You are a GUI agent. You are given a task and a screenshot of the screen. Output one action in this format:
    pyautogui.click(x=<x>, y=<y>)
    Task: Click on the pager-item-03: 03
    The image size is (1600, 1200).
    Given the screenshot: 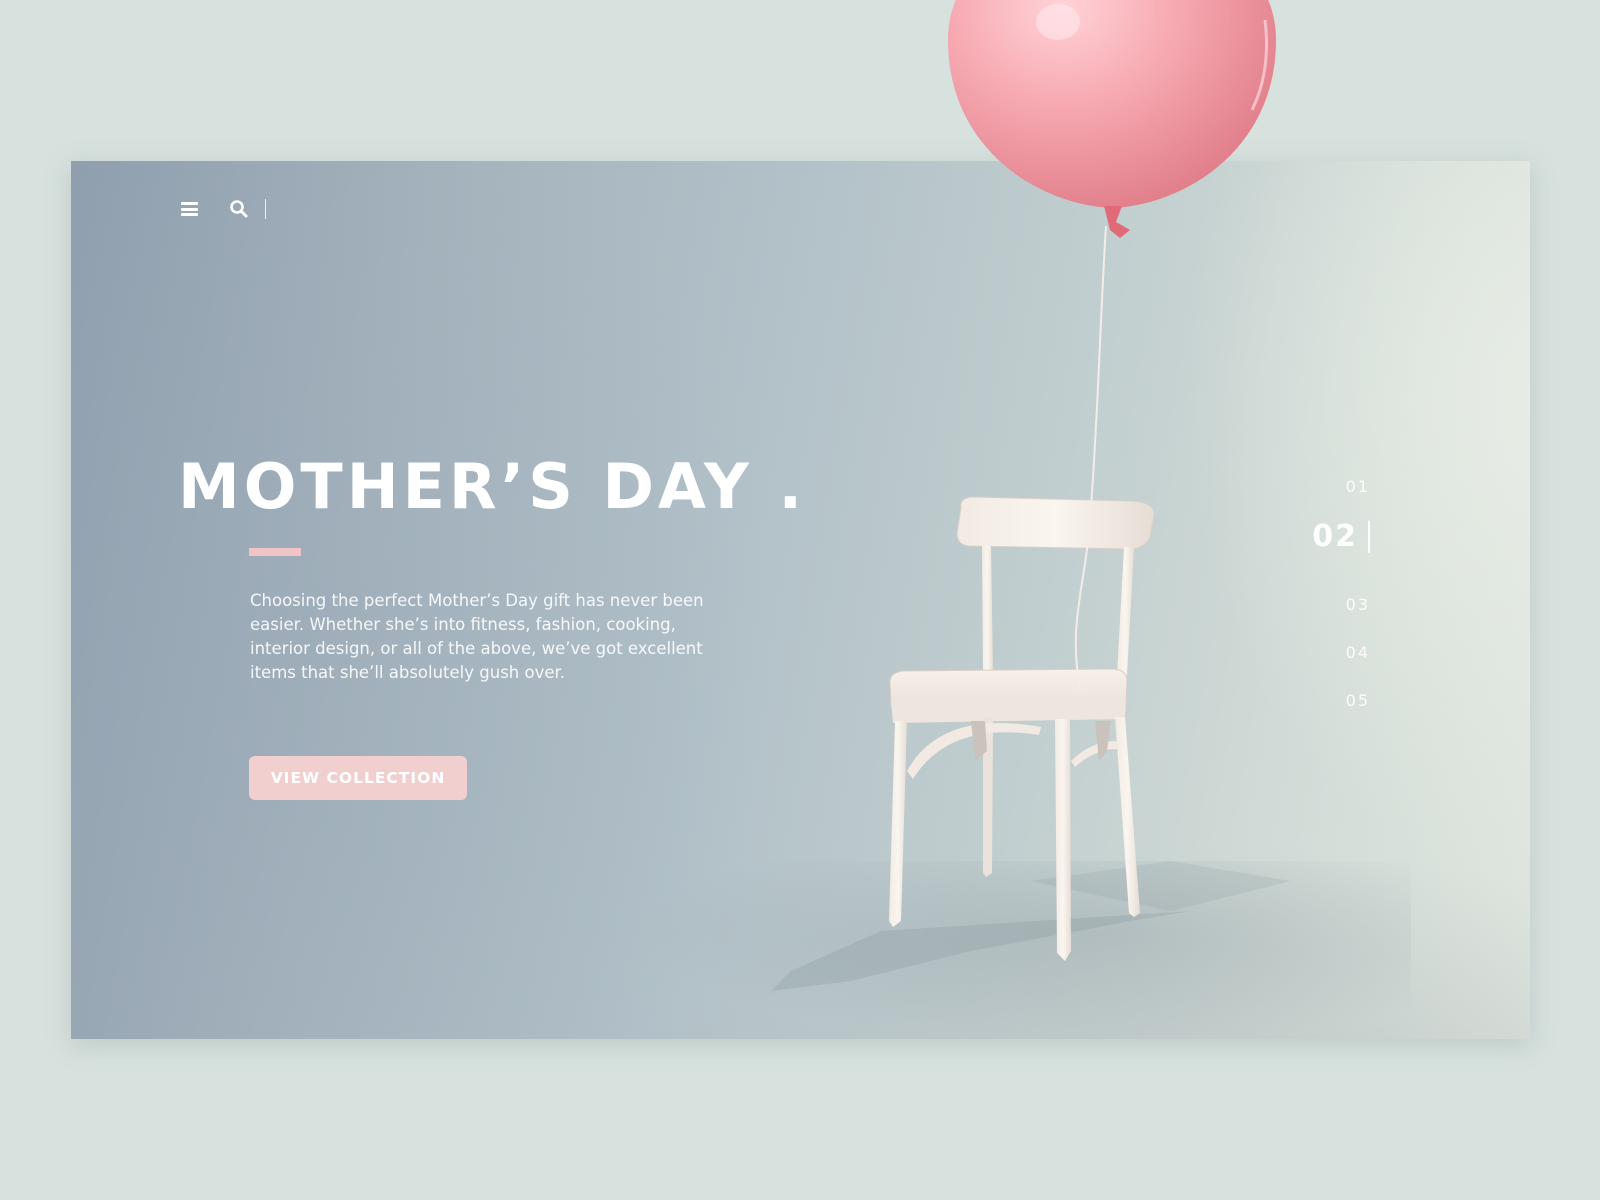 What is the action you would take?
    pyautogui.click(x=1358, y=604)
    